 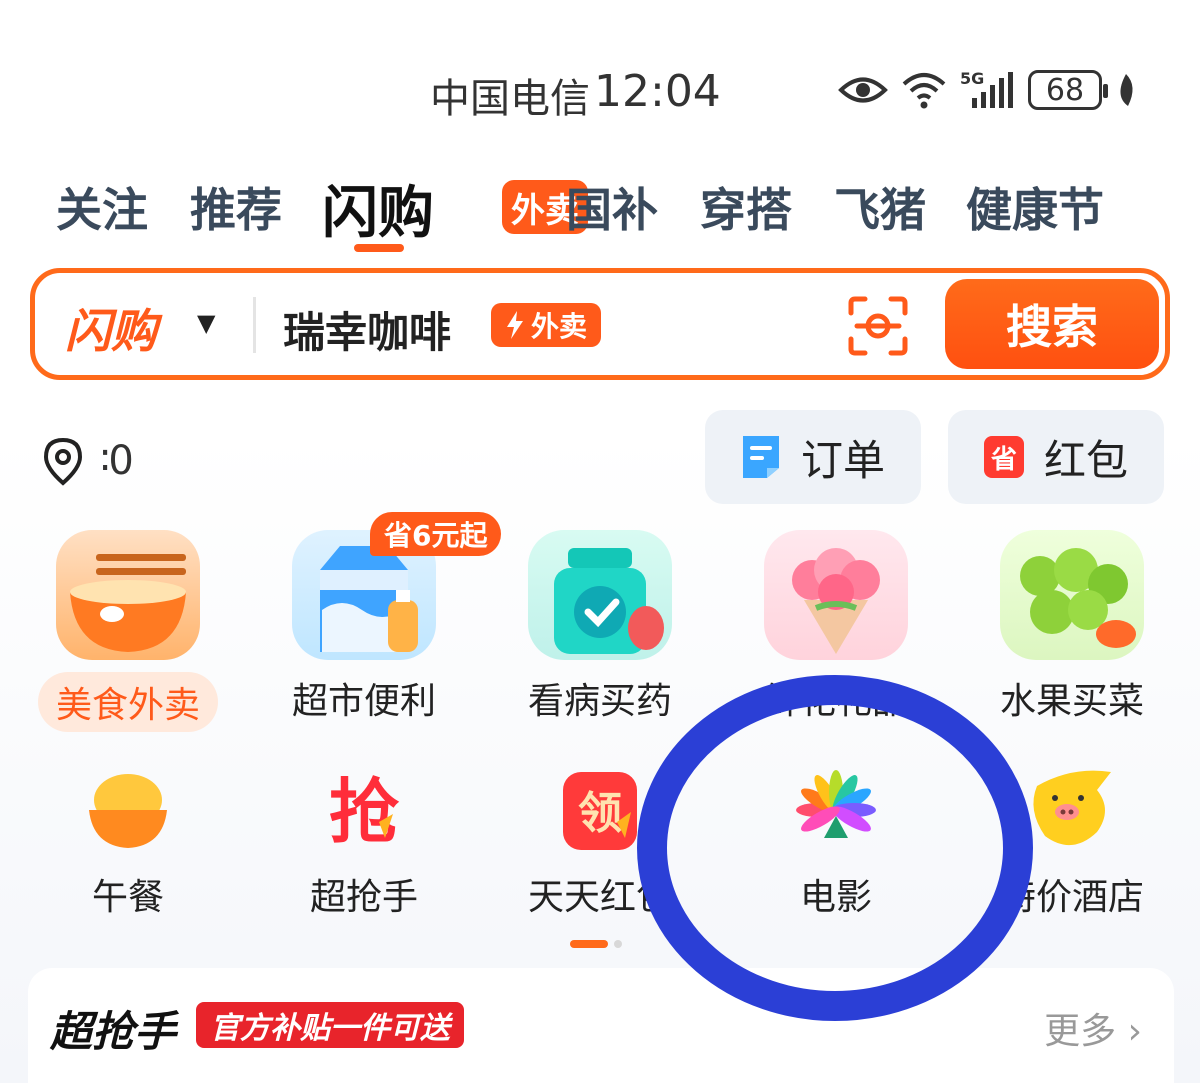 I want to click on category-flowers-gifts: 鲜花礼品, so click(x=836, y=627).